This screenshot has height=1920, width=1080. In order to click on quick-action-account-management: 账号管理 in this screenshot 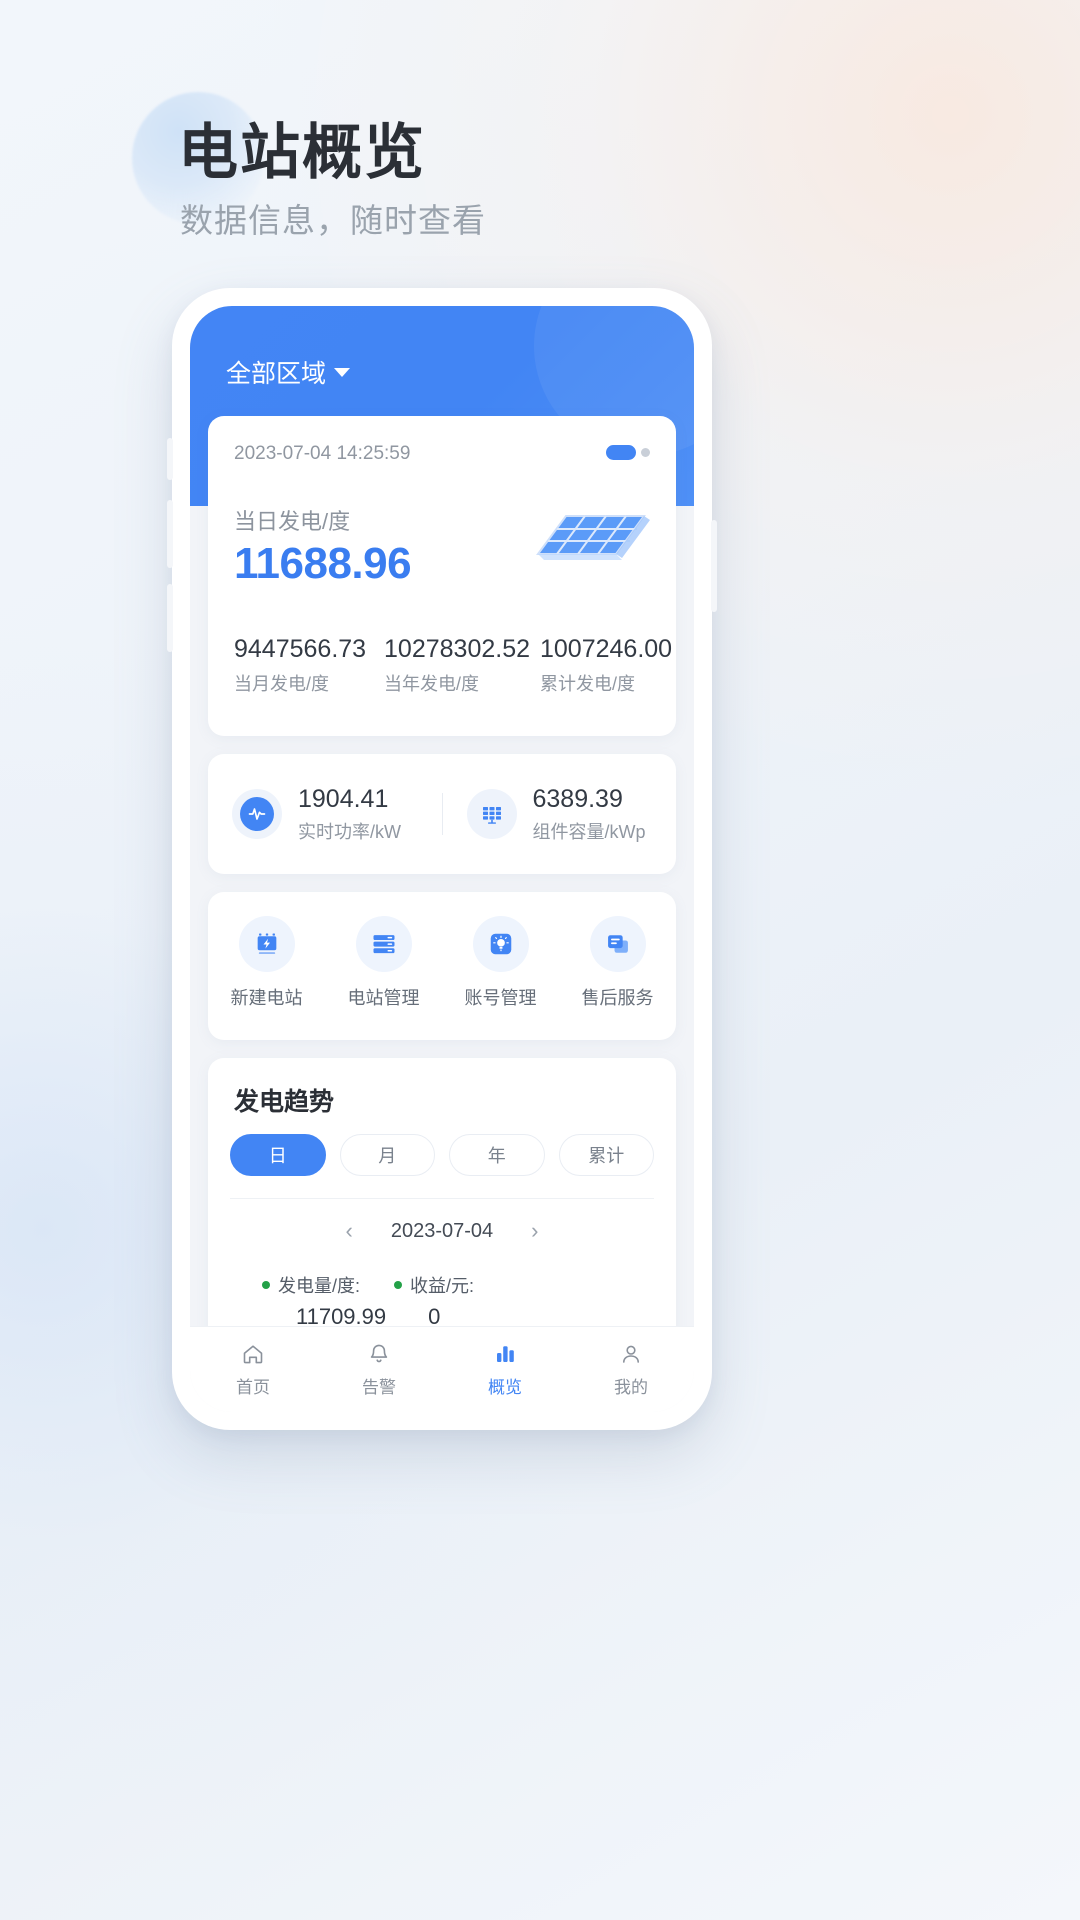, I will do `click(500, 963)`.